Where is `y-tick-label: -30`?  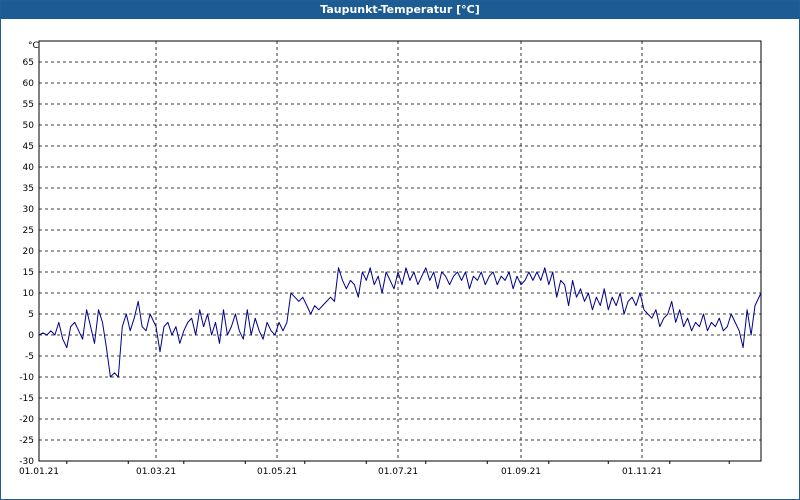
y-tick-label: -30 is located at coordinates (26, 462).